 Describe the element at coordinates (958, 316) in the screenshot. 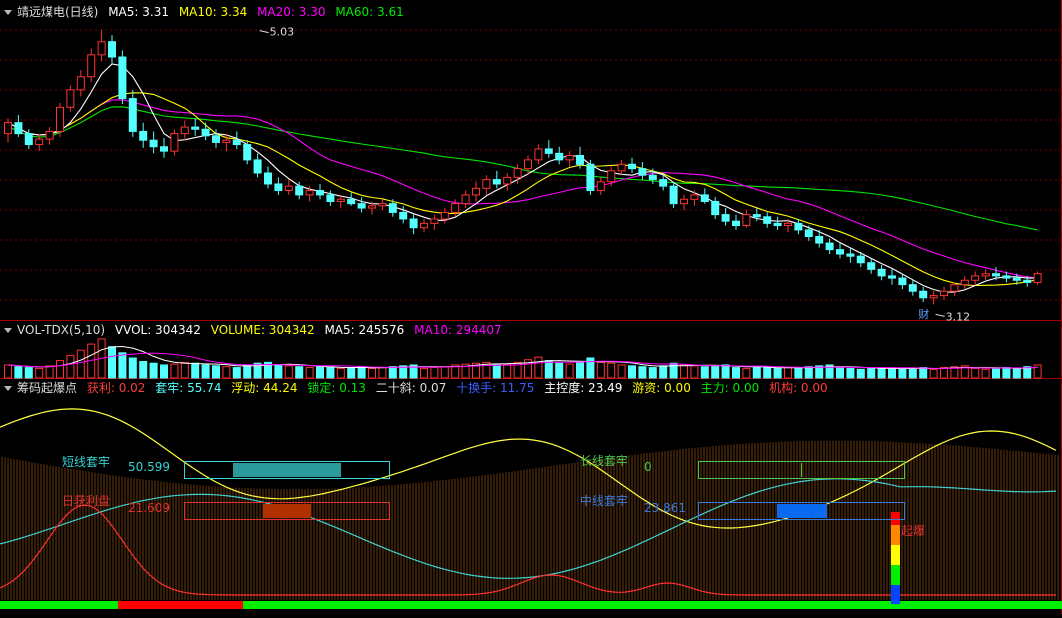

I see `low-price-label: 3.12` at that location.